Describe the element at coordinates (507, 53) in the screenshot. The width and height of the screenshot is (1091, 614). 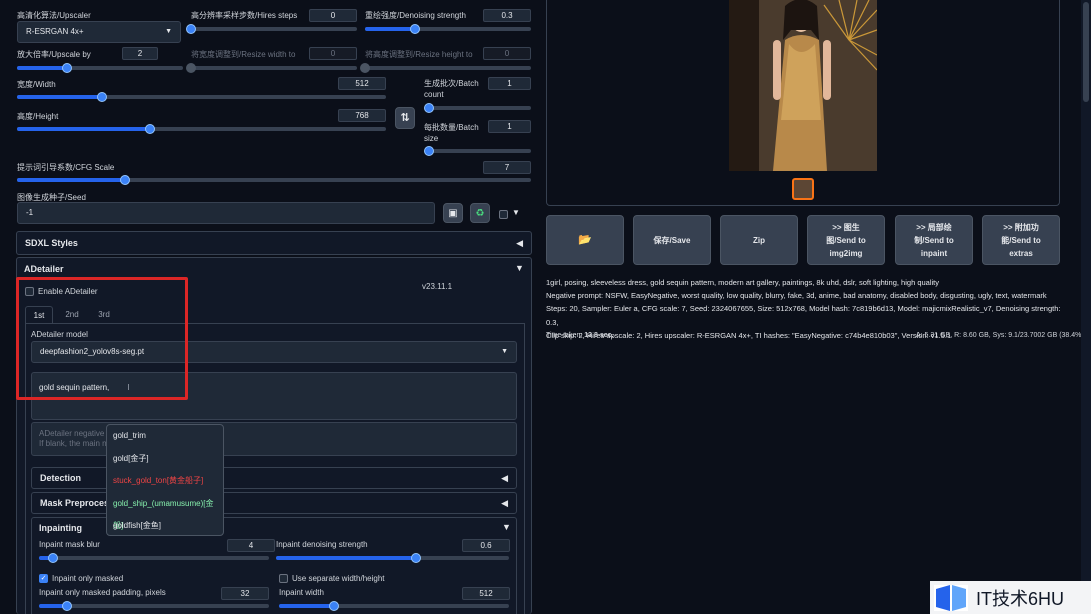
I see `resize-height-input: 0` at that location.